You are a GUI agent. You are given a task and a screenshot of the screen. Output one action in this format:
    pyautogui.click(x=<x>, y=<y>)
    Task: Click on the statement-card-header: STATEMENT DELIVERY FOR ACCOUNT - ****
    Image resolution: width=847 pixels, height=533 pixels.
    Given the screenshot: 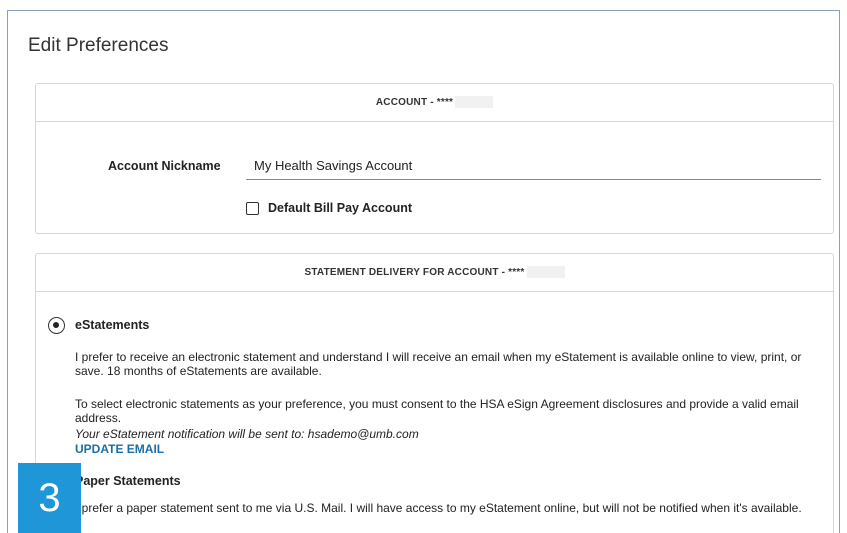 What is the action you would take?
    pyautogui.click(x=434, y=273)
    